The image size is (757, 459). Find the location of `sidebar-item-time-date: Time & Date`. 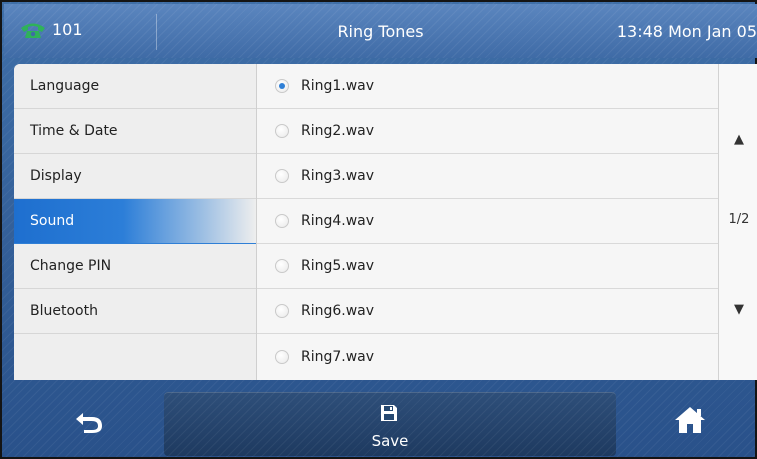

sidebar-item-time-date: Time & Date is located at coordinates (135, 131).